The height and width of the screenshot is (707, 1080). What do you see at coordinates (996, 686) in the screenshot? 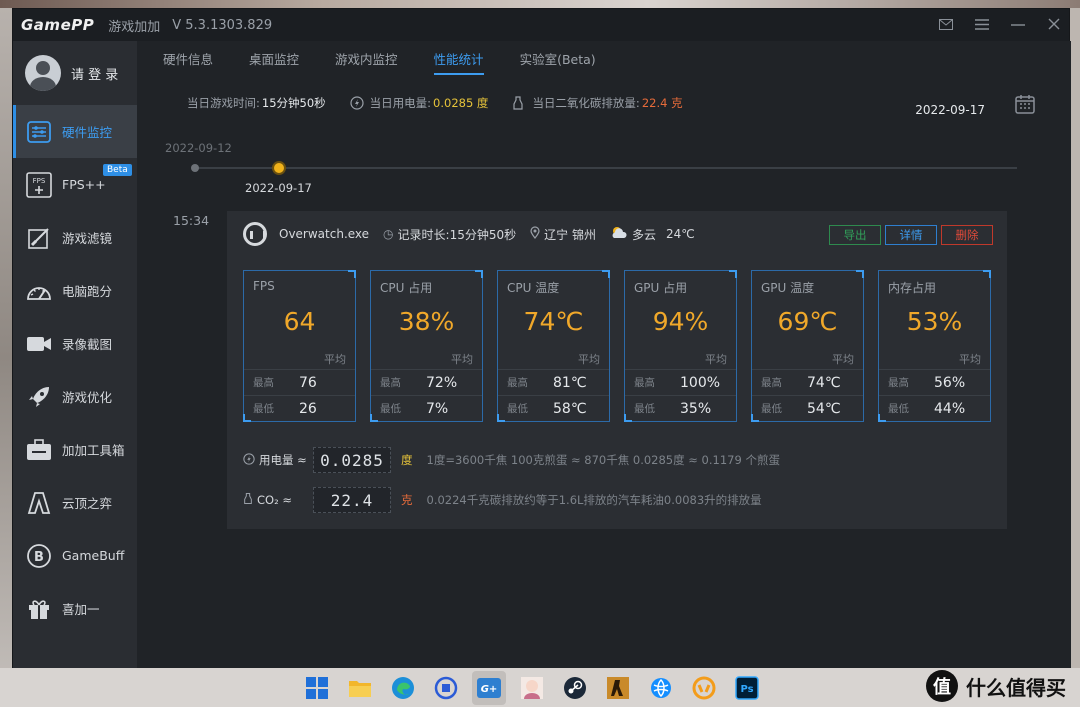
I see `watermark: 值 什么值得买` at bounding box center [996, 686].